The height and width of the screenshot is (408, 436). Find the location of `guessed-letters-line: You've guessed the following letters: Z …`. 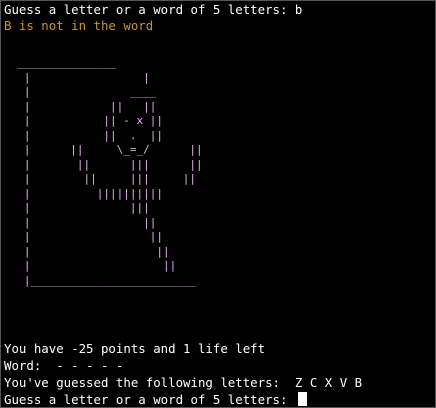

guessed-letters-line: You've guessed the following letters: Z … is located at coordinates (183, 382).